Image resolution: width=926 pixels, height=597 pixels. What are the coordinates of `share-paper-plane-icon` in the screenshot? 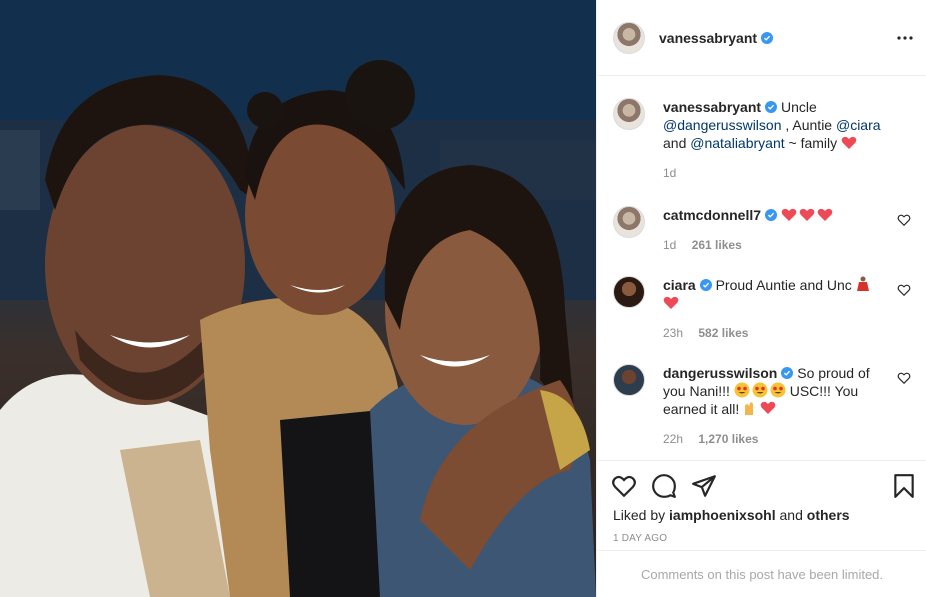 It's located at (704, 486).